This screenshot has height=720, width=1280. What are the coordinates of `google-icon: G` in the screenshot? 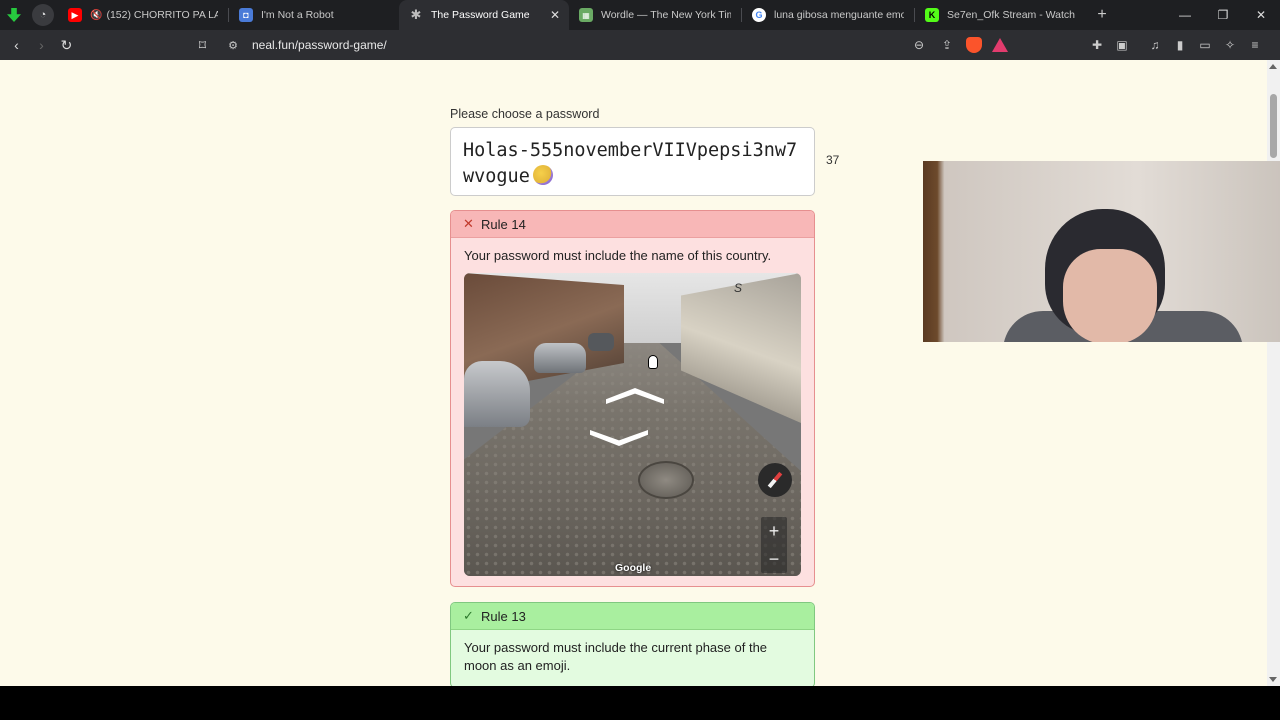 It's located at (759, 15).